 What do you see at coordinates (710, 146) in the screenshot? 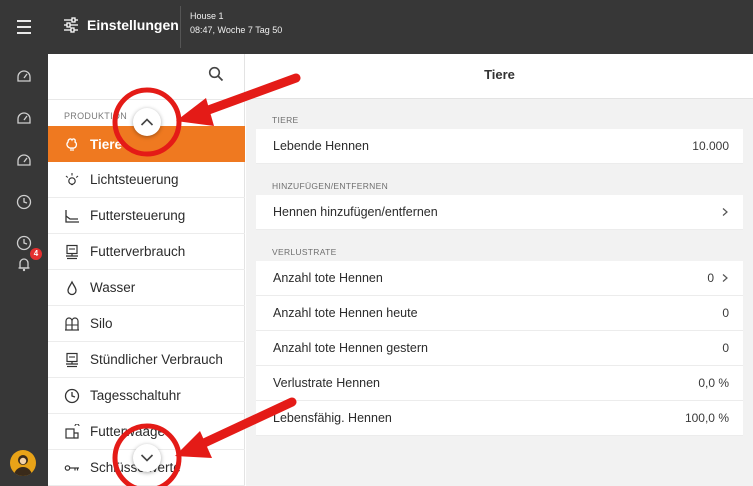
I see `row-value: 10.000` at bounding box center [710, 146].